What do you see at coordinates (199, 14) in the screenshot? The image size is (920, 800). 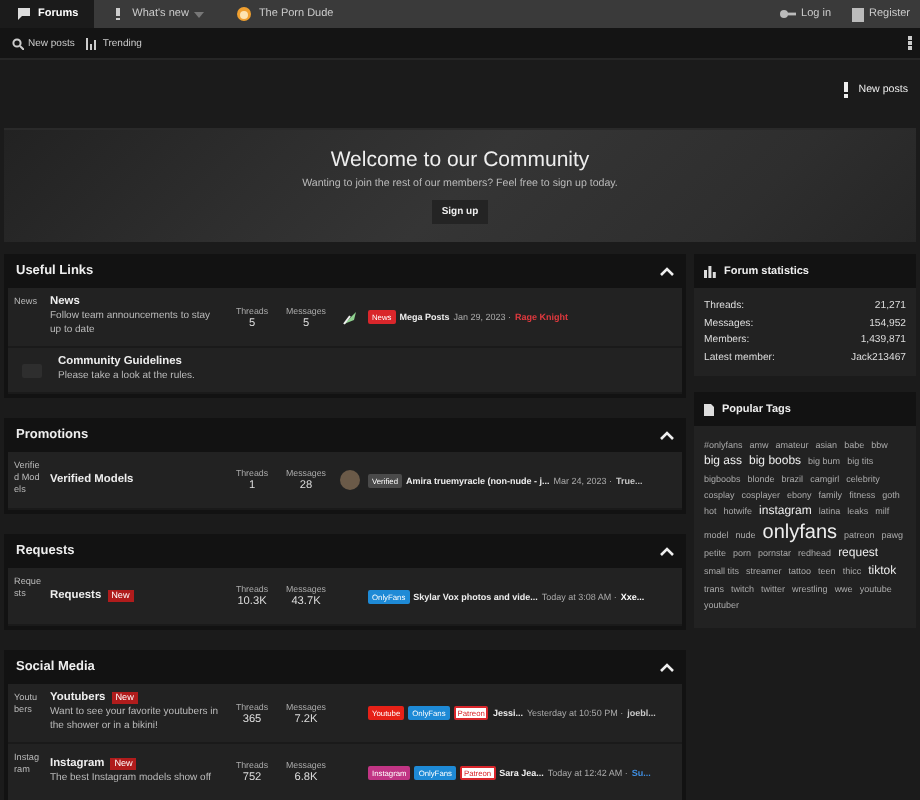 I see `dropdown-caret-icon` at bounding box center [199, 14].